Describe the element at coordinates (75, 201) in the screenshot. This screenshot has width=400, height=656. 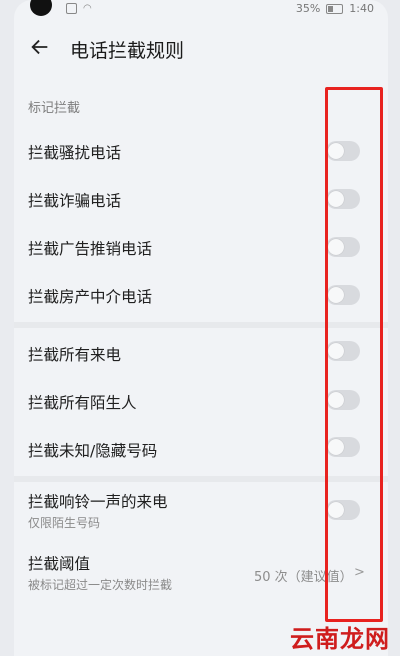
I see `row-label: 拦截诈骗电话` at that location.